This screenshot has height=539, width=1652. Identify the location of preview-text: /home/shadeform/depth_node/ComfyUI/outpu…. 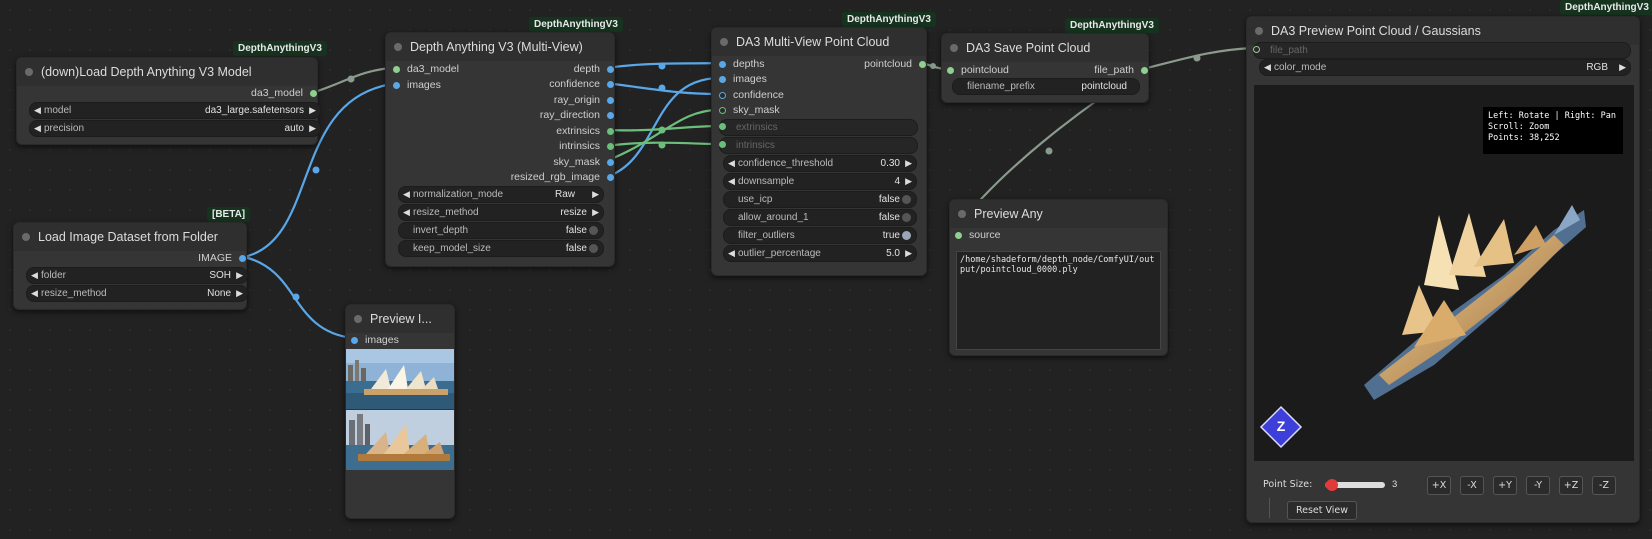
(1058, 300).